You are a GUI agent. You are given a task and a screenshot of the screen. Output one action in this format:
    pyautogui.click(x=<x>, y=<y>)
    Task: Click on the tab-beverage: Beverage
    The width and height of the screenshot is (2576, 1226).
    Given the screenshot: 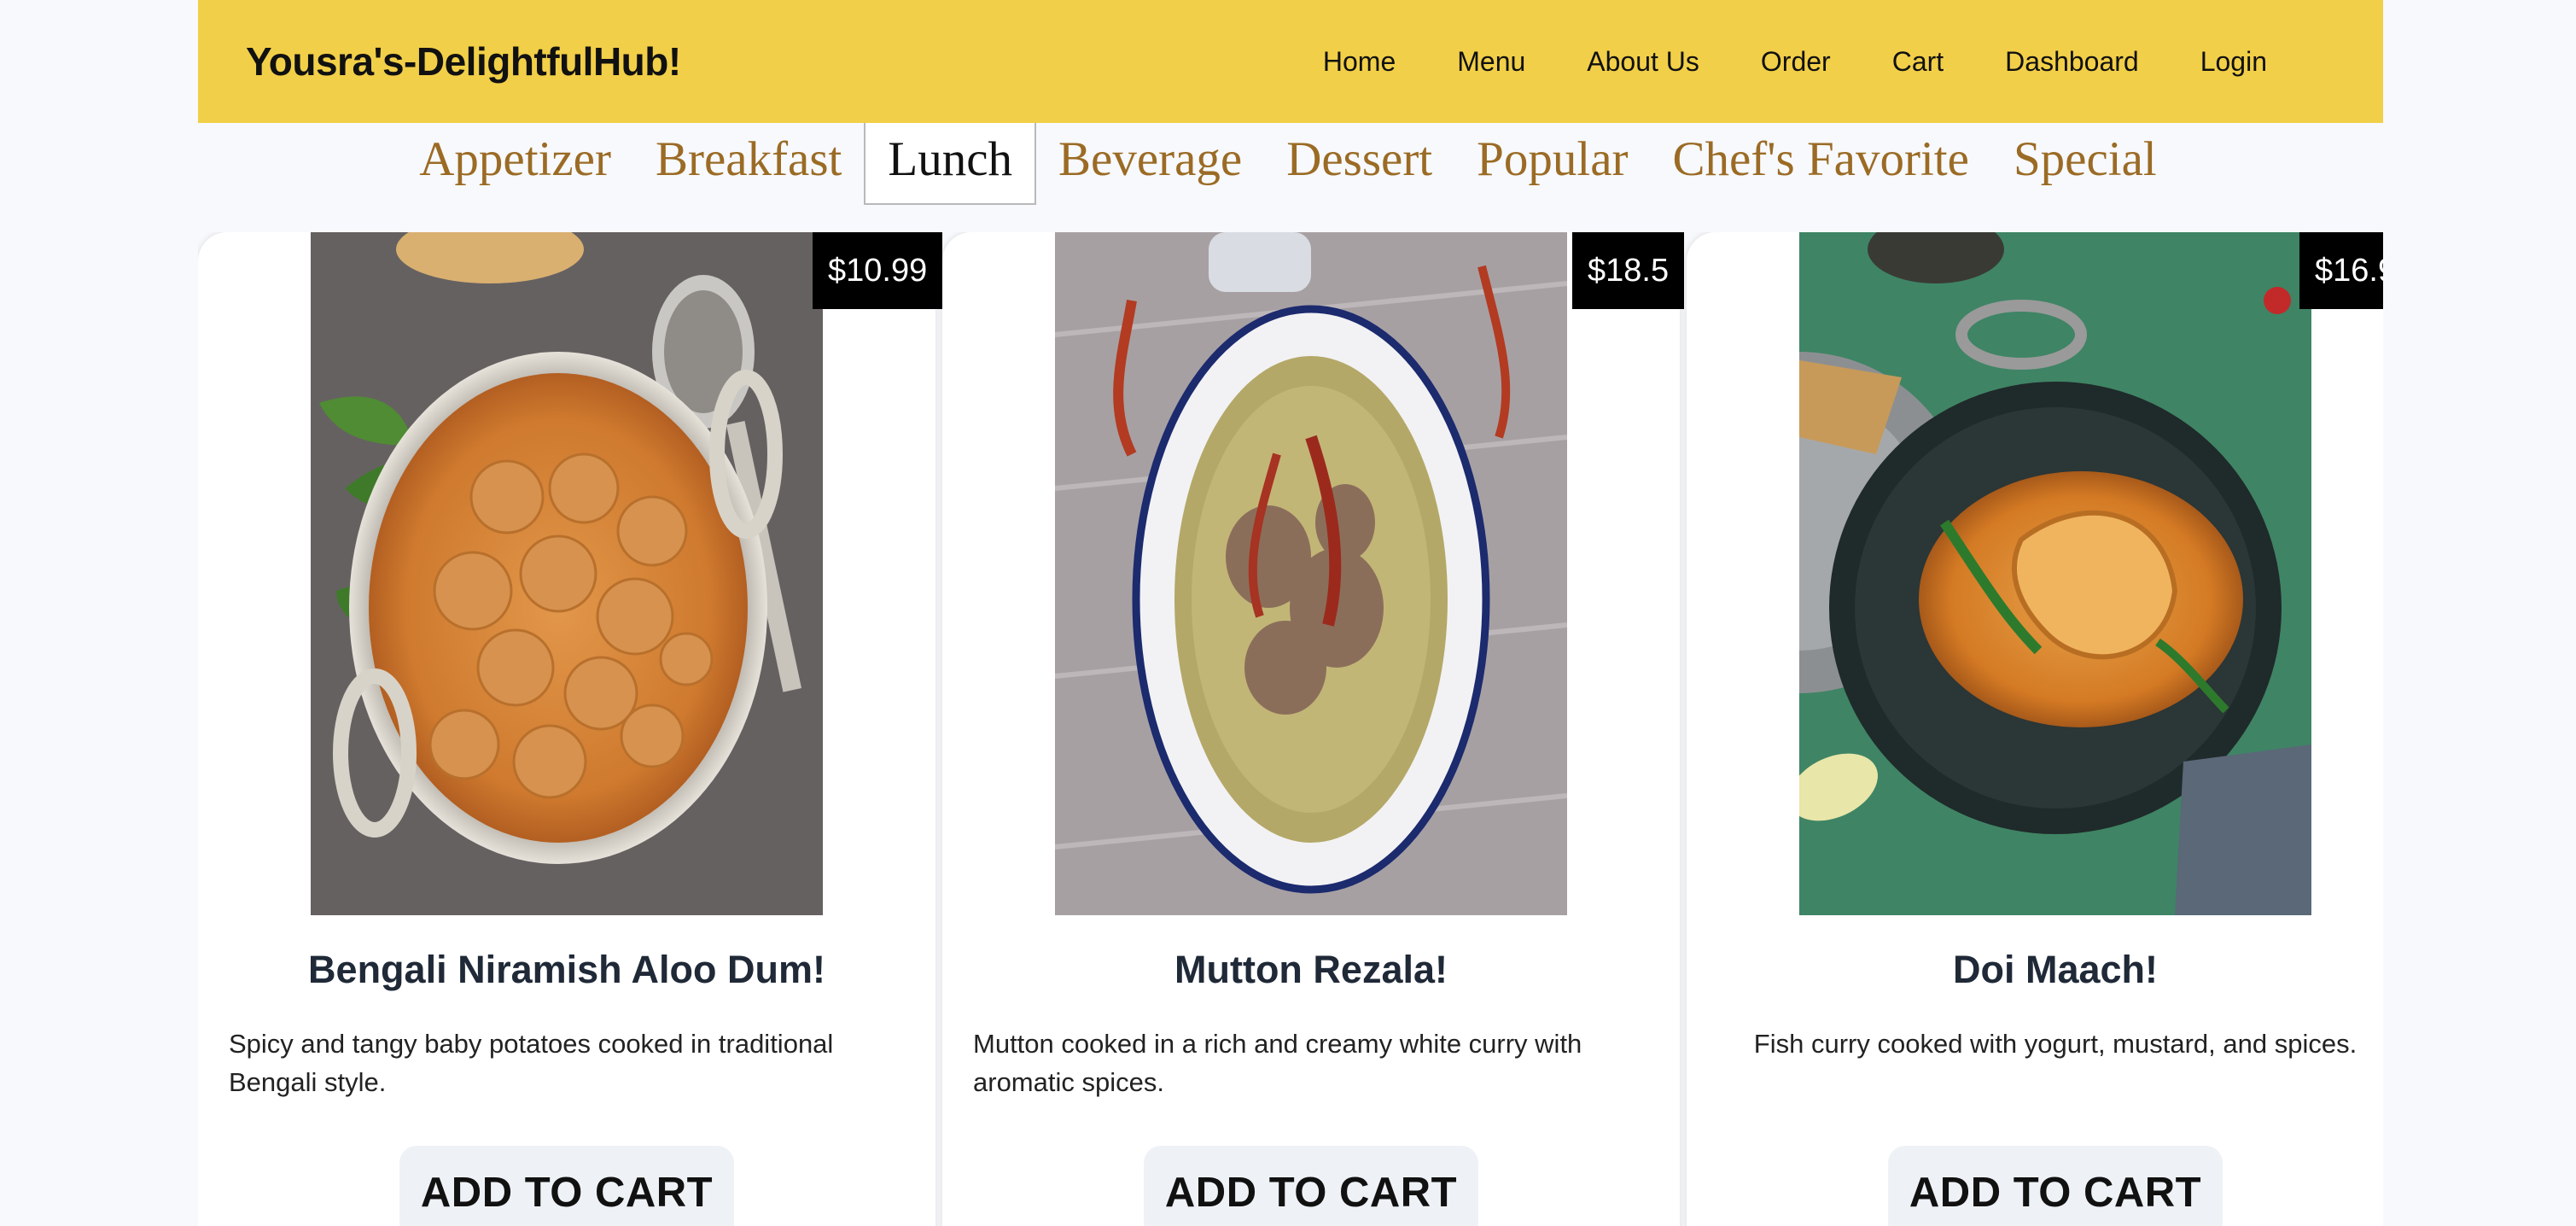 What is the action you would take?
    pyautogui.click(x=1150, y=164)
    